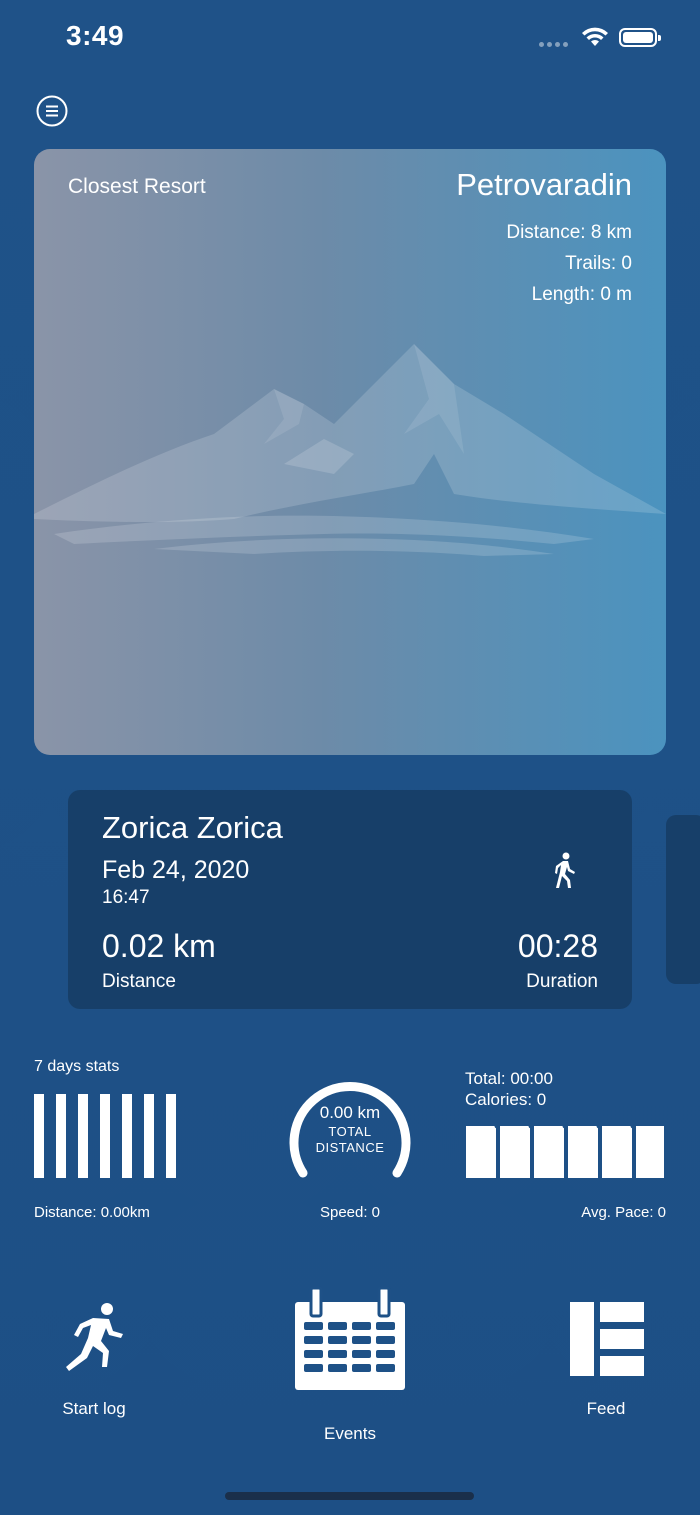 This screenshot has width=700, height=1515. What do you see at coordinates (94, 1337) in the screenshot?
I see `runner-icon` at bounding box center [94, 1337].